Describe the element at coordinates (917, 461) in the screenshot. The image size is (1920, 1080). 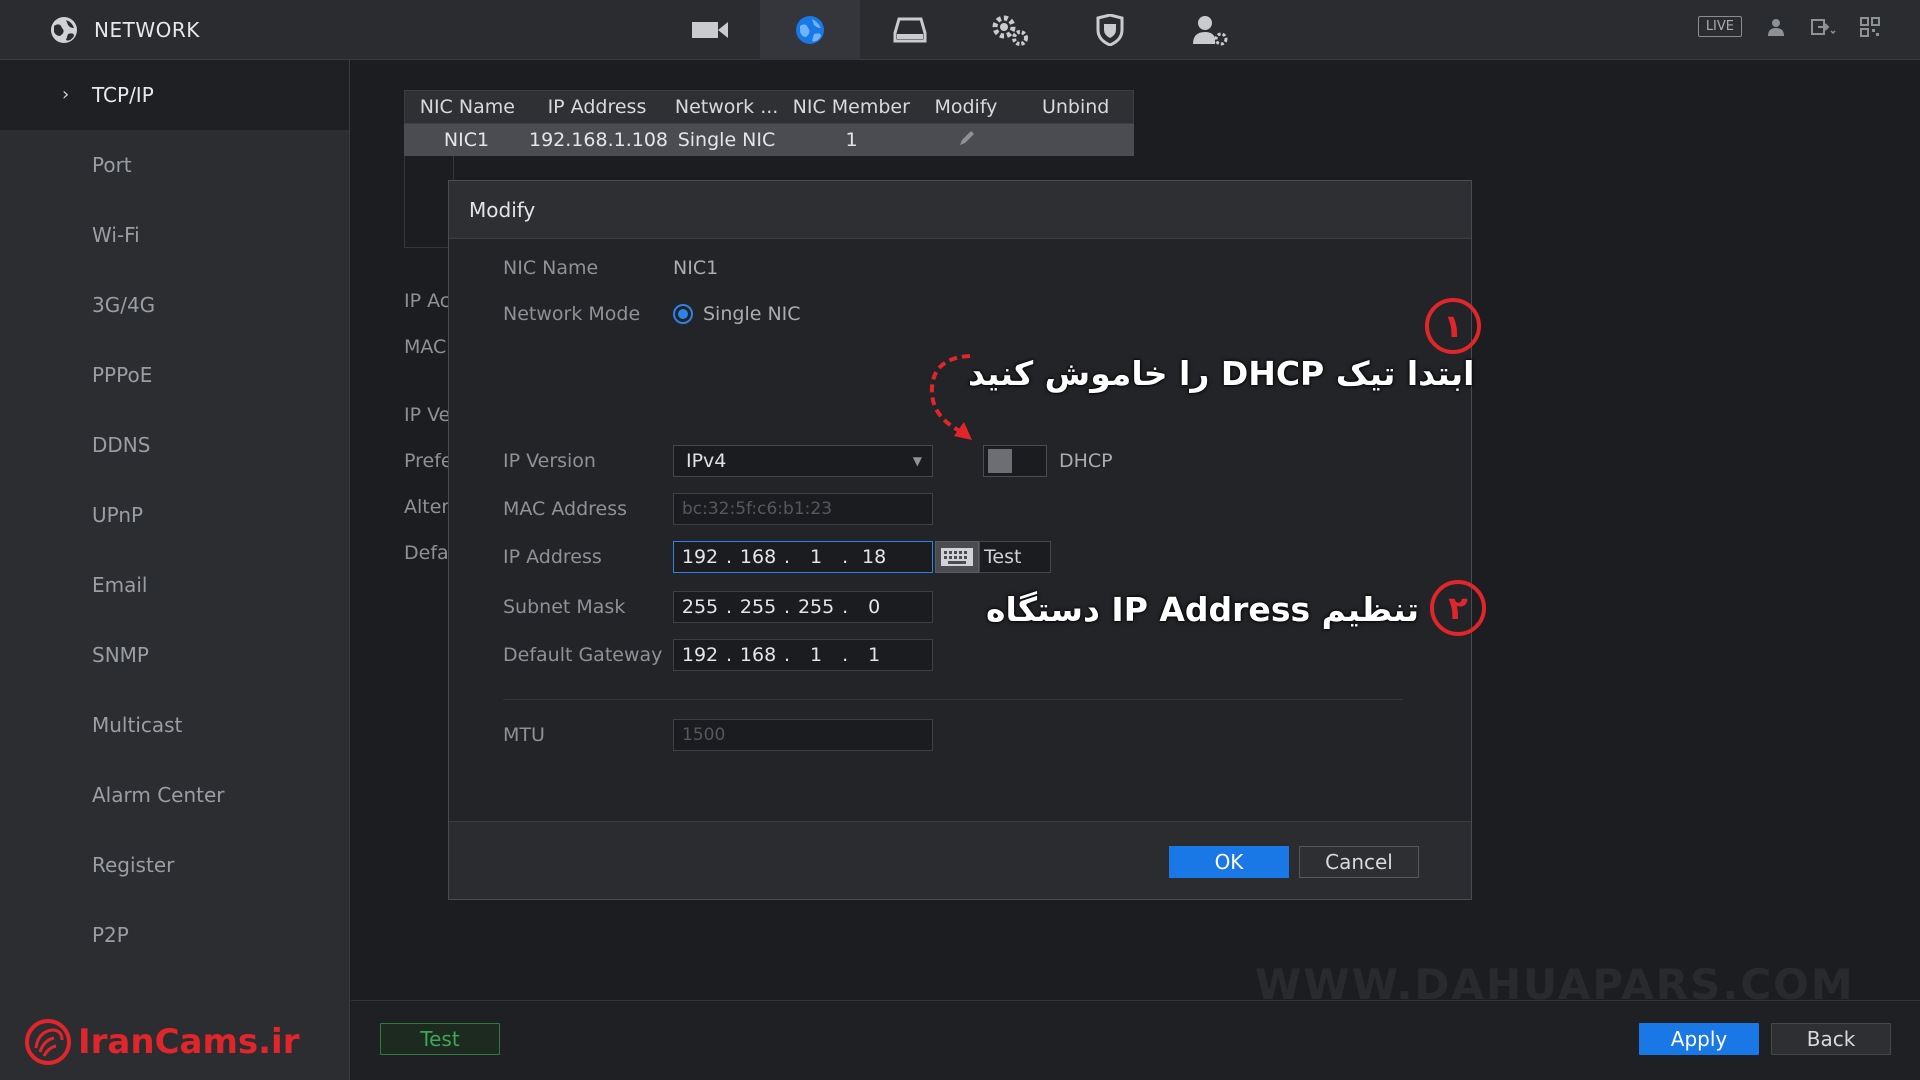
I see `dropdown-arrow-icon: ▼` at that location.